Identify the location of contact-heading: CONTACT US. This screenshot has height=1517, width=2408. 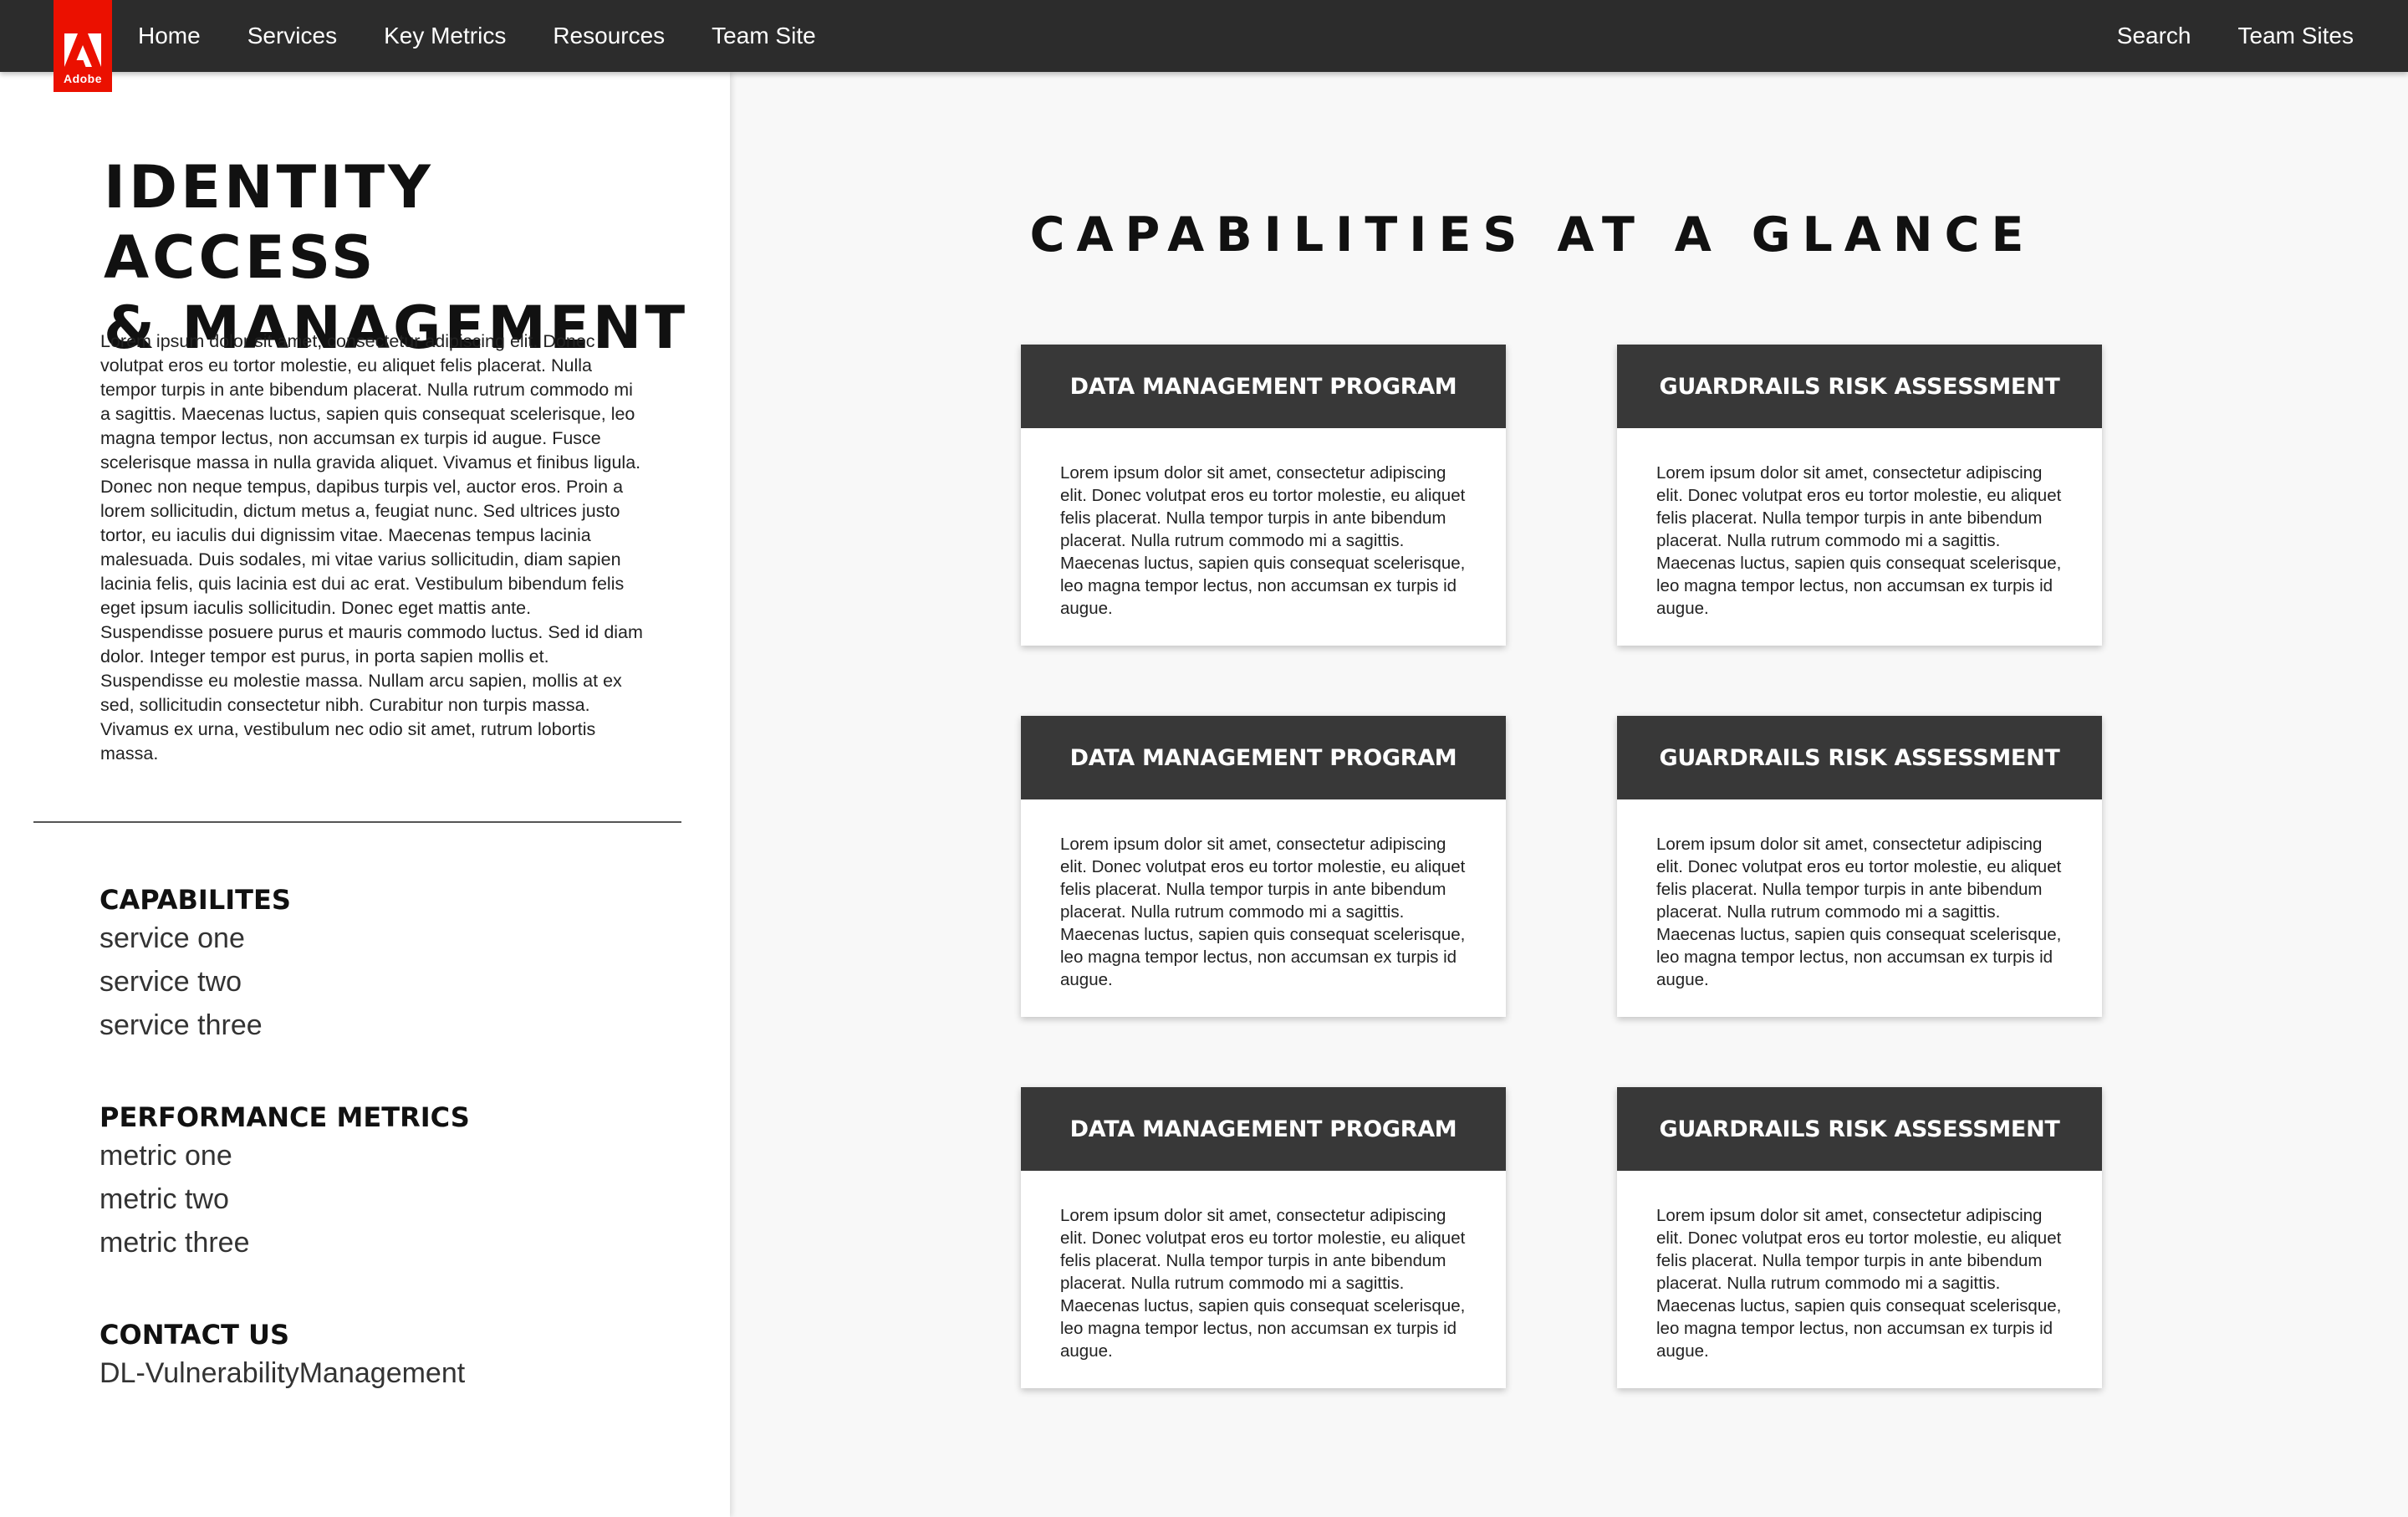
(194, 1335).